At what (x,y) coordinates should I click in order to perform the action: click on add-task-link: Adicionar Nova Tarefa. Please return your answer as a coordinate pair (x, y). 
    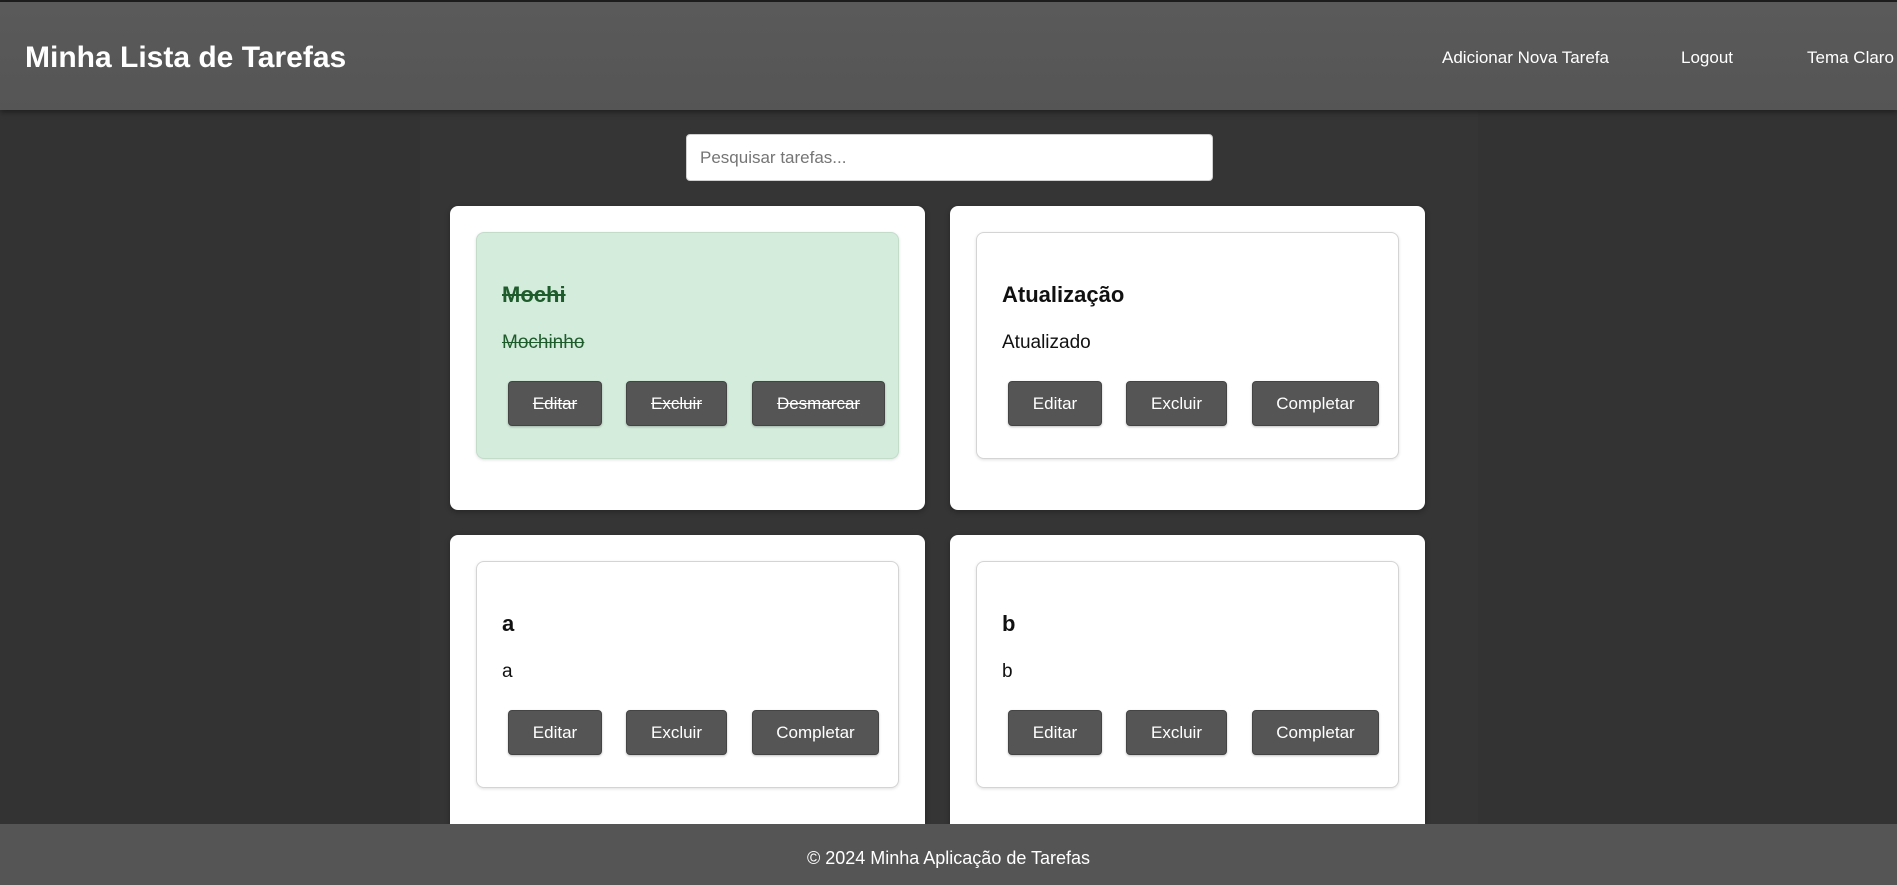
    Looking at the image, I should click on (1525, 58).